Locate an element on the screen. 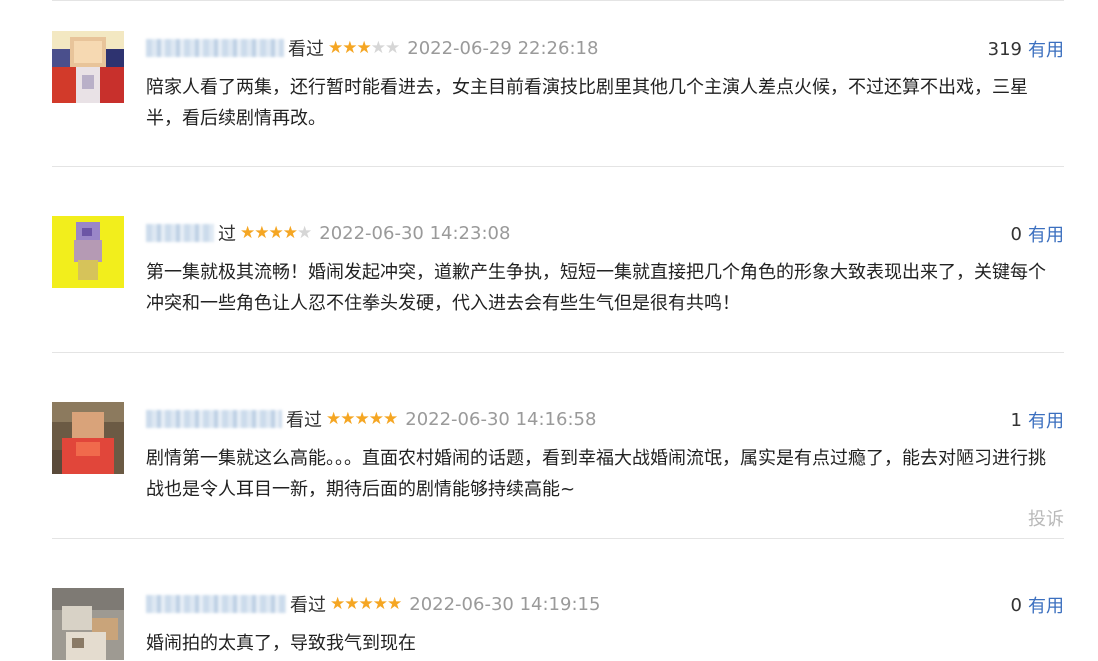 The height and width of the screenshot is (661, 1098). comment-text: 婚闹拍的太真了，导致我气到现在 is located at coordinates (281, 643).